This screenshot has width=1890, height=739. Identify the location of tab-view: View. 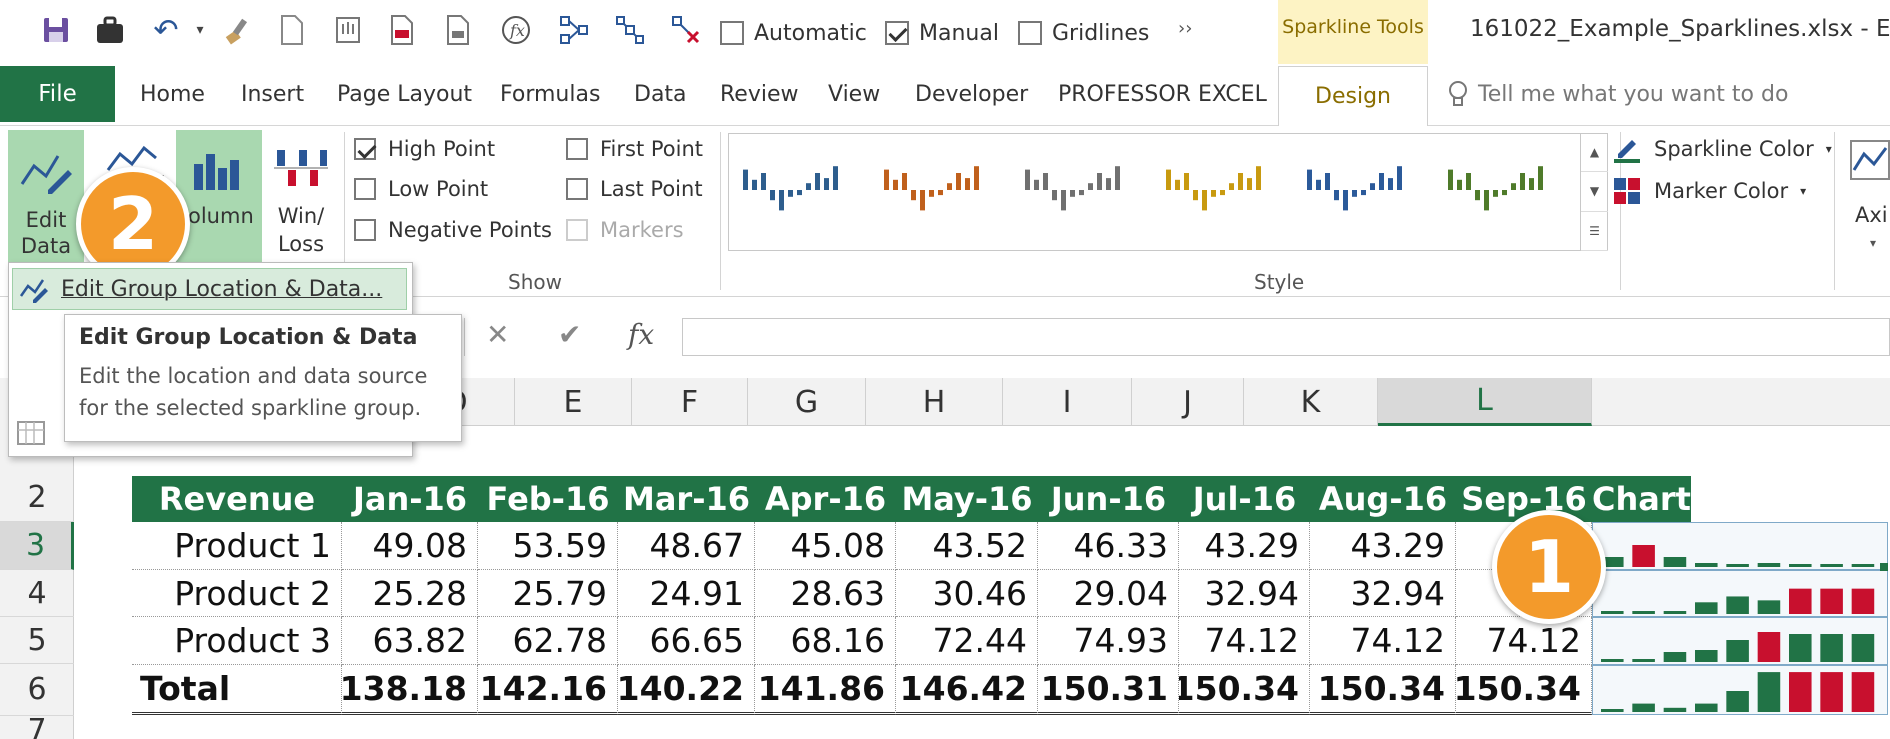
(854, 94).